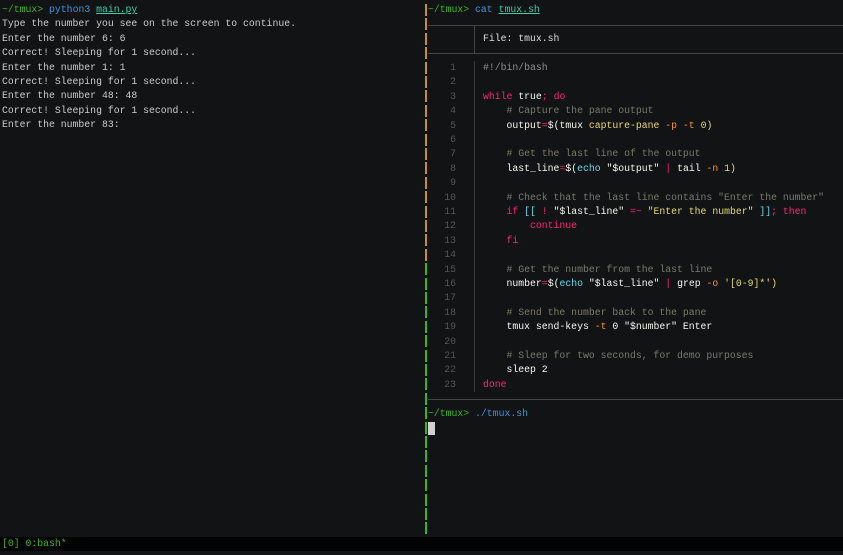 This screenshot has width=843, height=555. I want to click on code-token: sleep 2, so click(515, 370).